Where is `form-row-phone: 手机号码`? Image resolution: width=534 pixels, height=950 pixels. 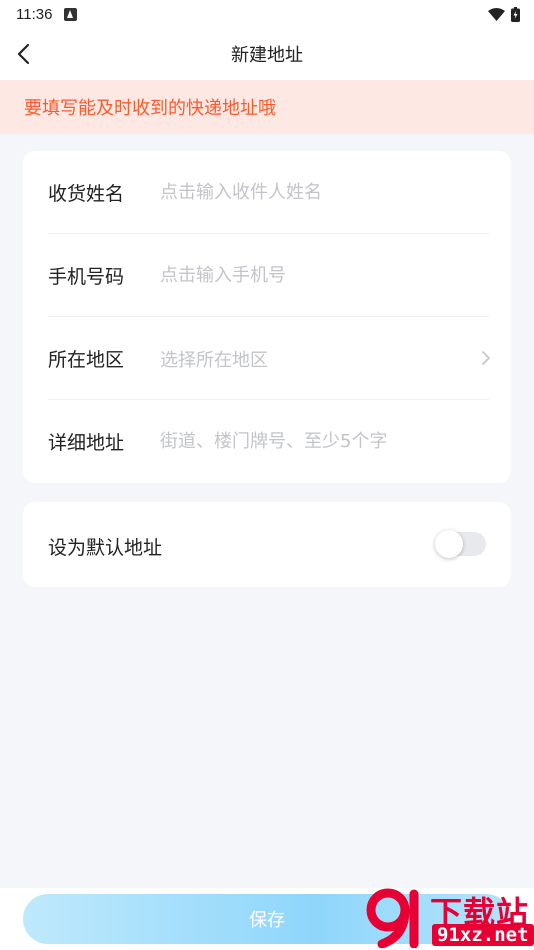
form-row-phone: 手机号码 is located at coordinates (267, 275).